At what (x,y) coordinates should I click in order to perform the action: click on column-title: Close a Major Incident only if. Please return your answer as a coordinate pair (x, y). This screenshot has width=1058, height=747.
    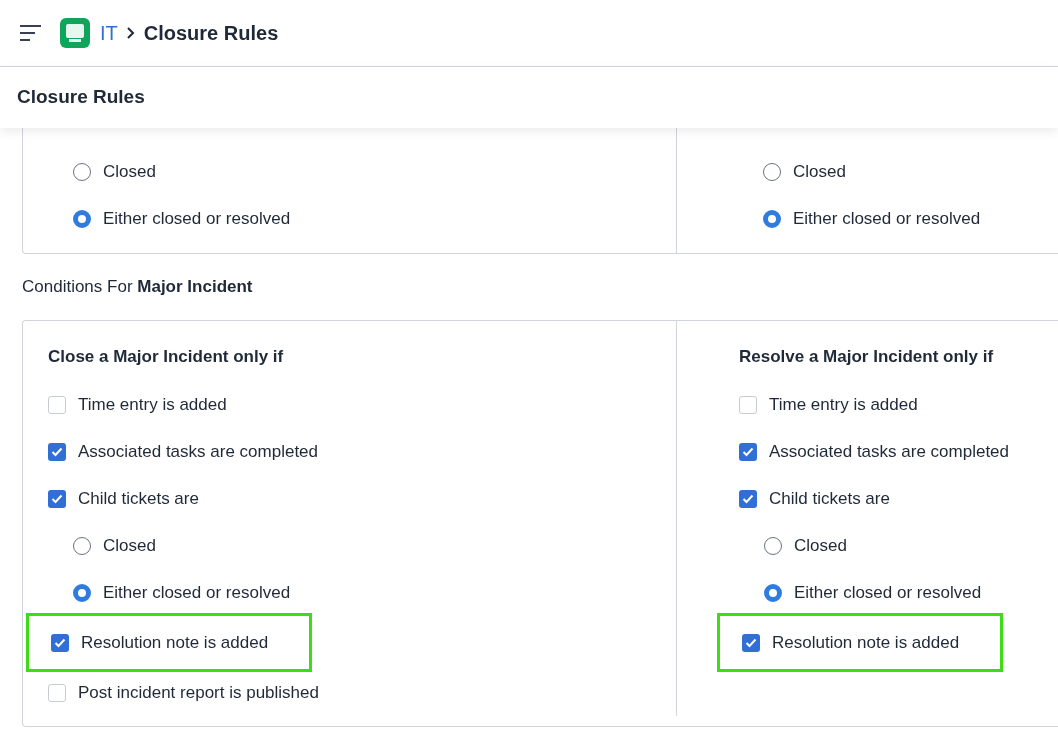
    Looking at the image, I should click on (166, 357).